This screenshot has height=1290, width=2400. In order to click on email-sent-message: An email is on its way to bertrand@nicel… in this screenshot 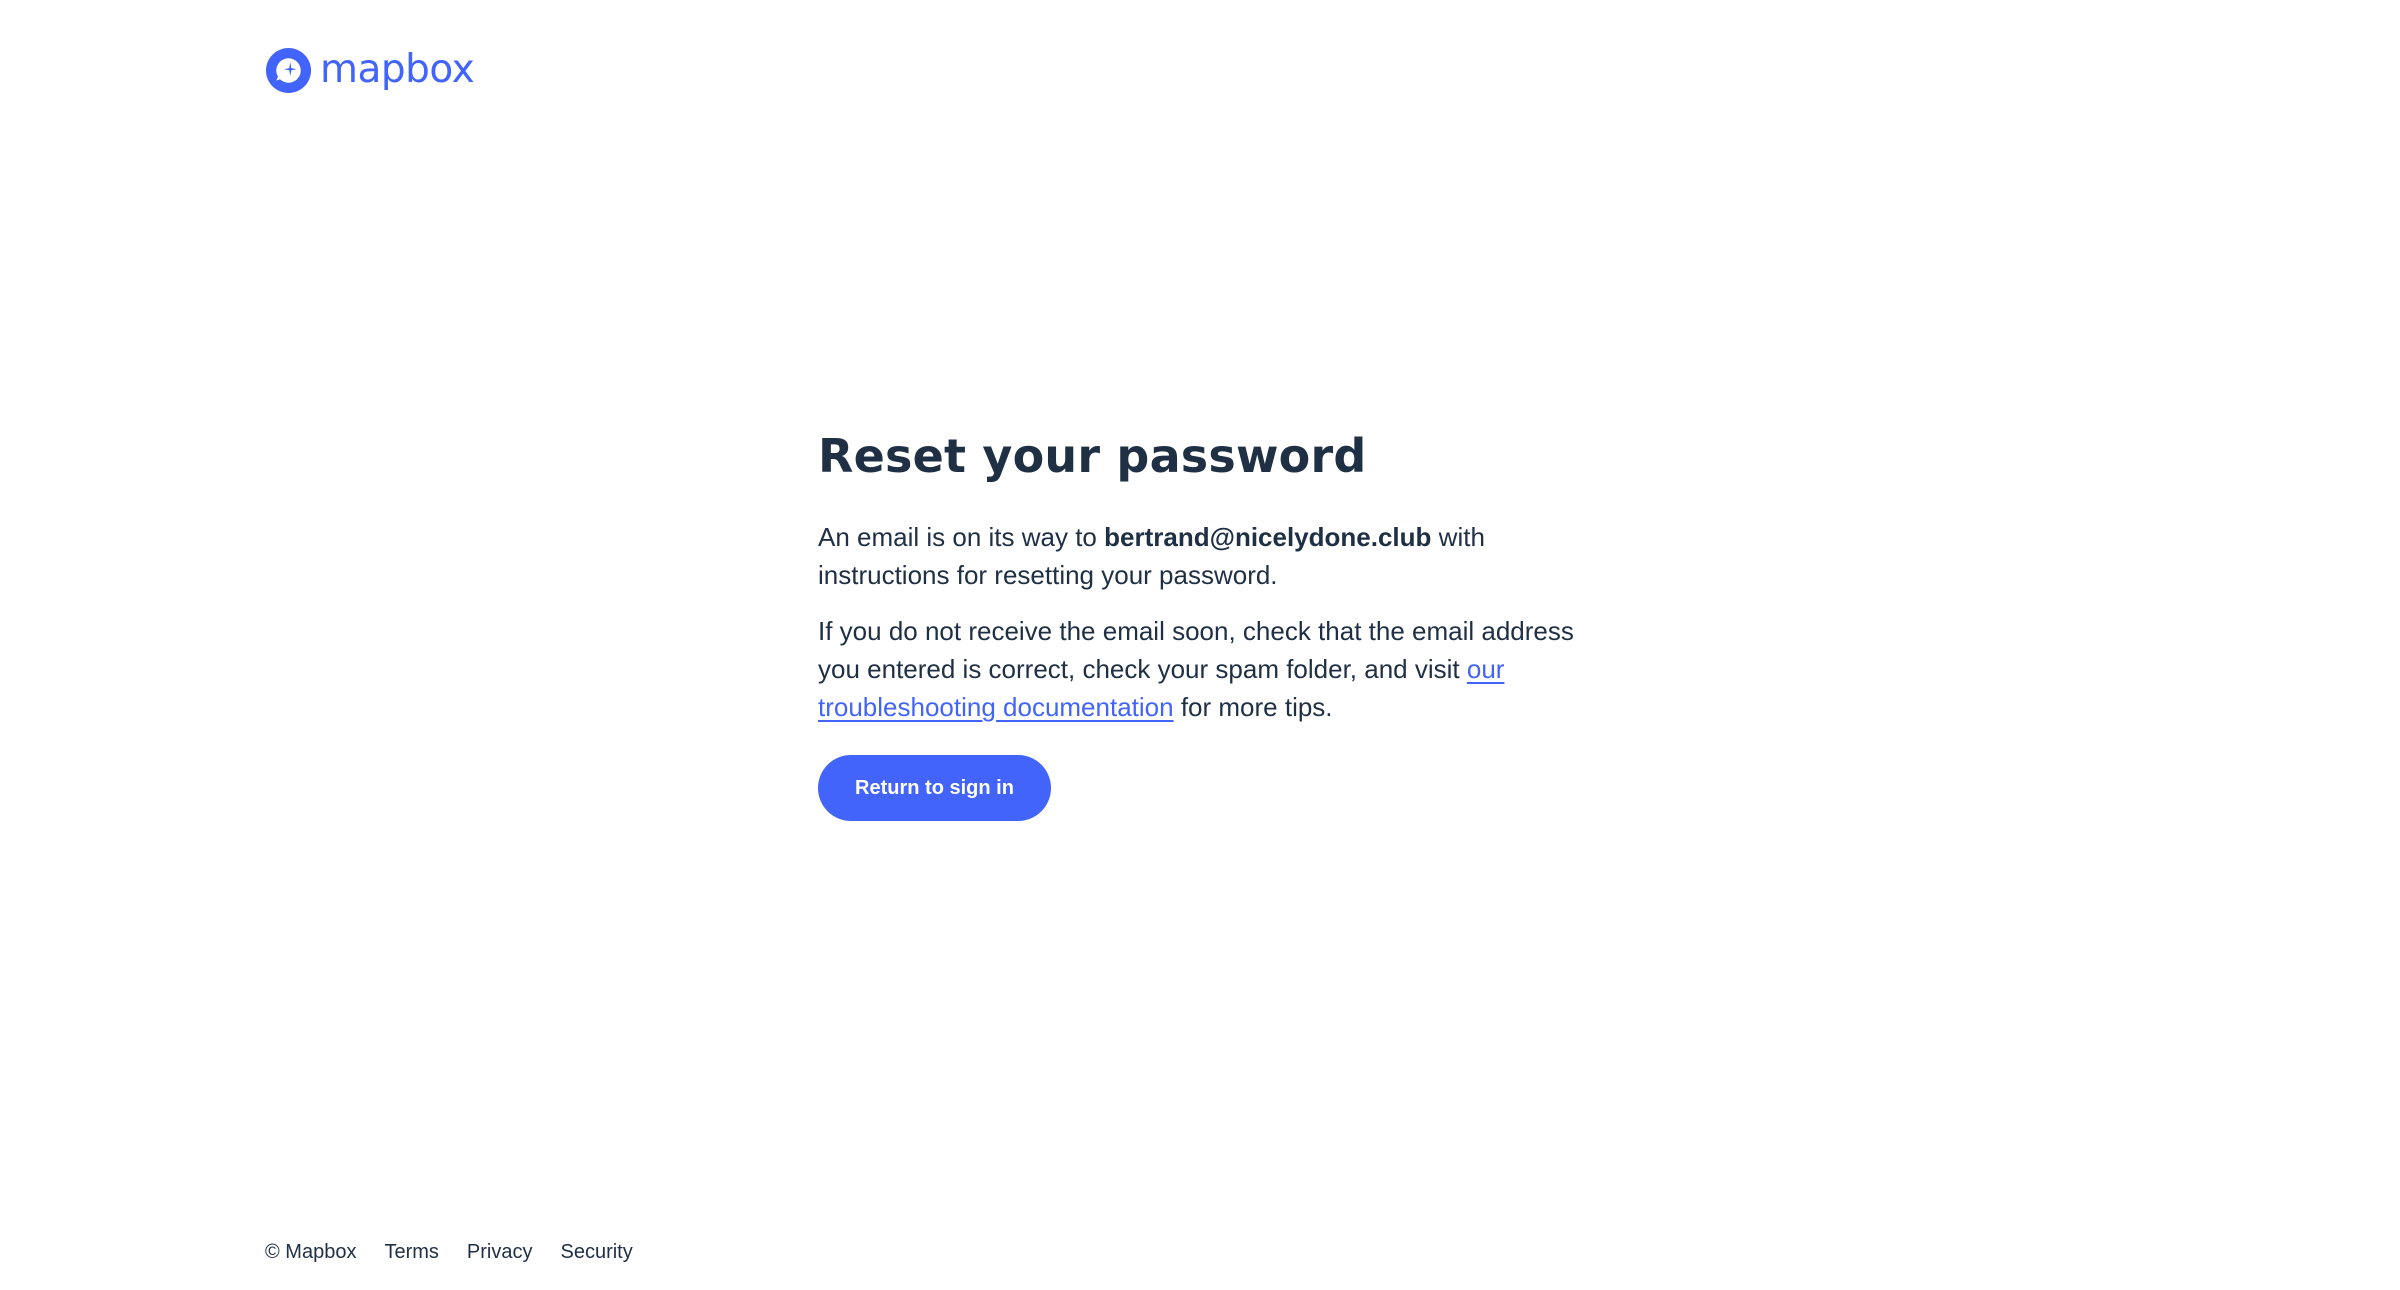, I will do `click(1213, 556)`.